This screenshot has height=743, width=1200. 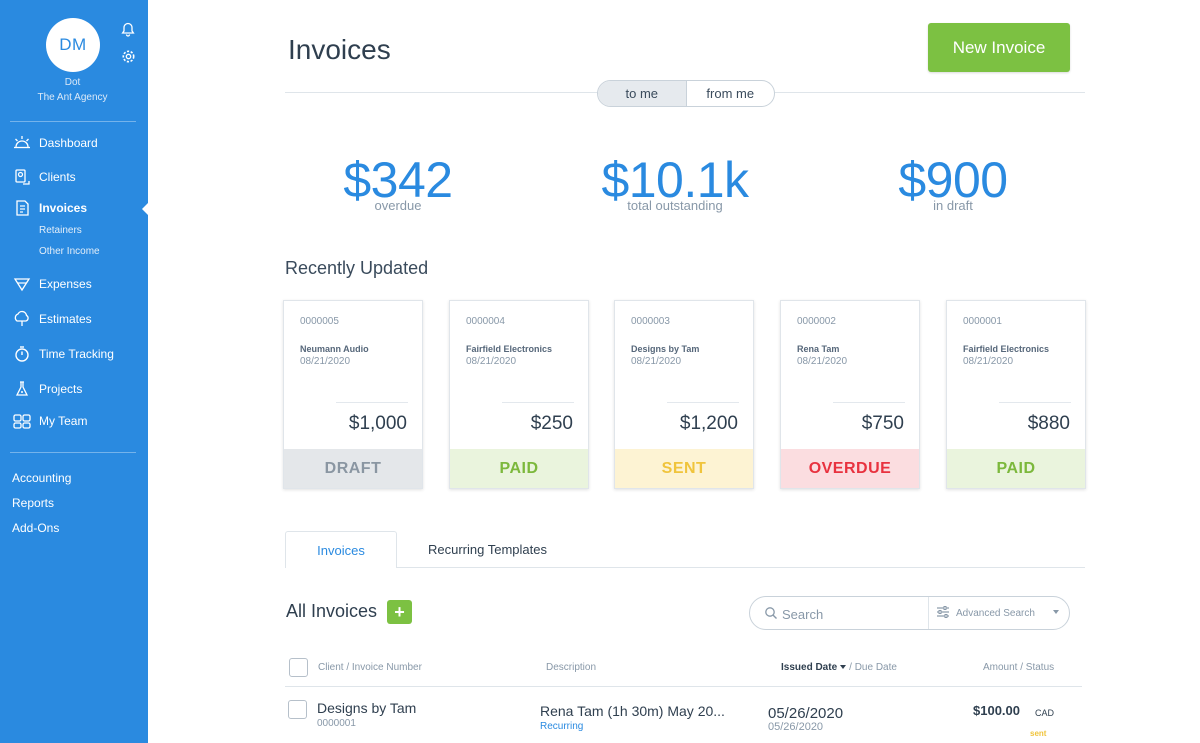 What do you see at coordinates (128, 56) in the screenshot?
I see `gear-icon` at bounding box center [128, 56].